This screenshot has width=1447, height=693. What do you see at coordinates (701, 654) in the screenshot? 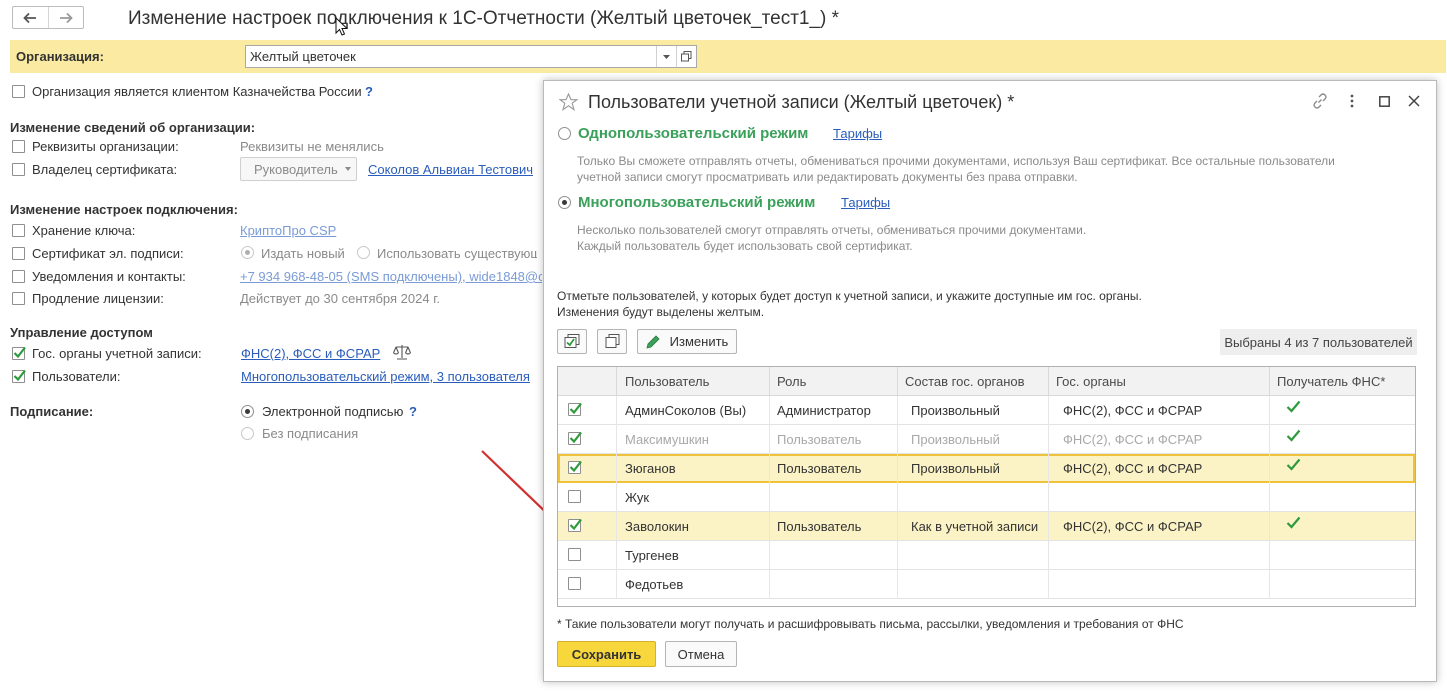
I see `cancel-button: Отмена` at bounding box center [701, 654].